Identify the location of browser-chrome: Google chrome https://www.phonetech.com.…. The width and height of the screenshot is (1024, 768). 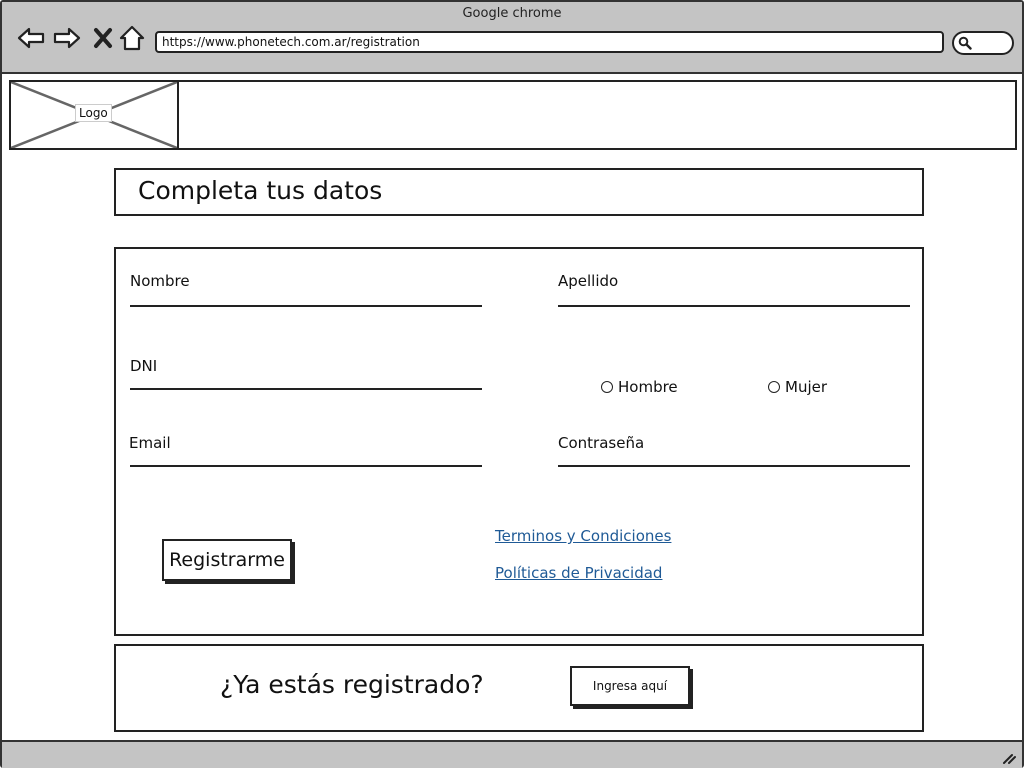
(512, 38).